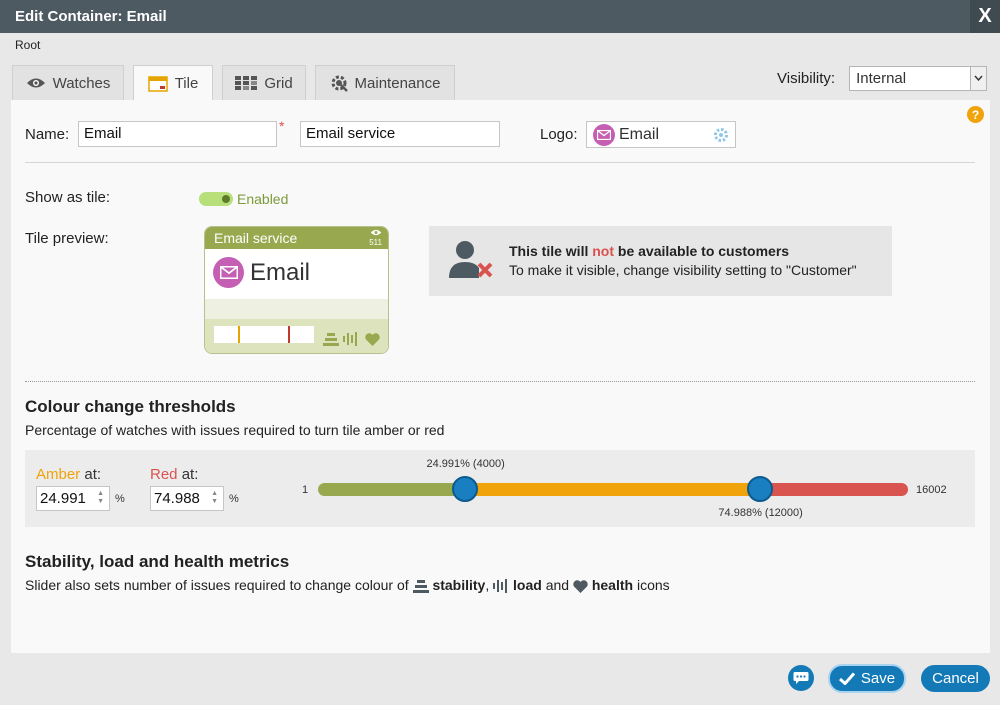 This screenshot has height=705, width=1000. Describe the element at coordinates (239, 334) in the screenshot. I see `amber-marker` at that location.